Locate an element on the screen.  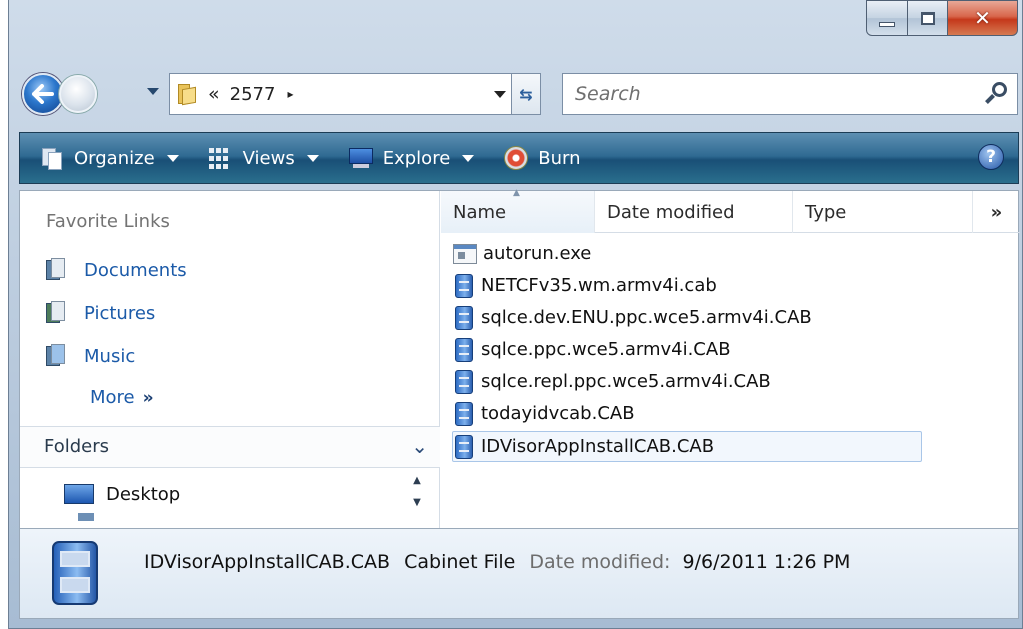
details-date-label: Date modified: is located at coordinates (600, 562).